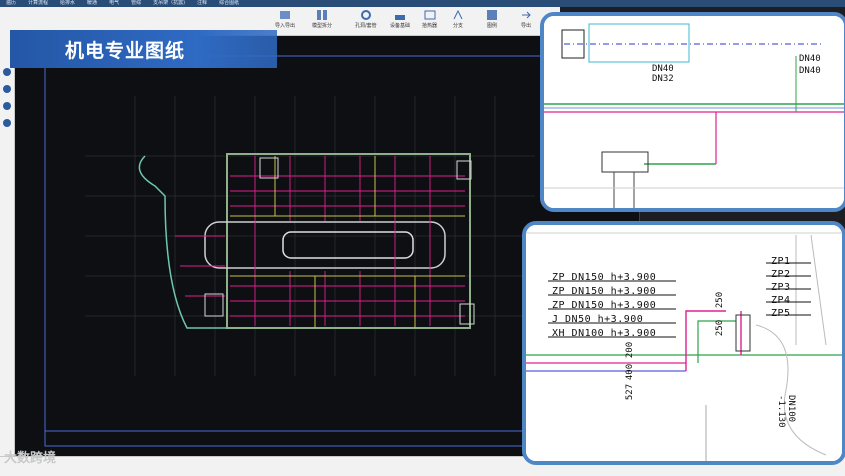 This screenshot has height=476, width=845. Describe the element at coordinates (429, 21) in the screenshot. I see `radiator-button: 拾热器` at that location.